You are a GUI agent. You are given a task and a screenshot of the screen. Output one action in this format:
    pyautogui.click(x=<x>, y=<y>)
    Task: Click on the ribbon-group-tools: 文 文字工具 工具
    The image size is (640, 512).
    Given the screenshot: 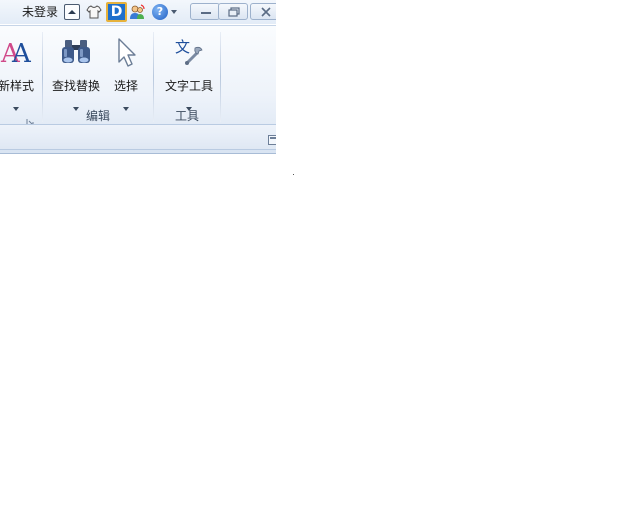 What is the action you would take?
    pyautogui.click(x=187, y=77)
    